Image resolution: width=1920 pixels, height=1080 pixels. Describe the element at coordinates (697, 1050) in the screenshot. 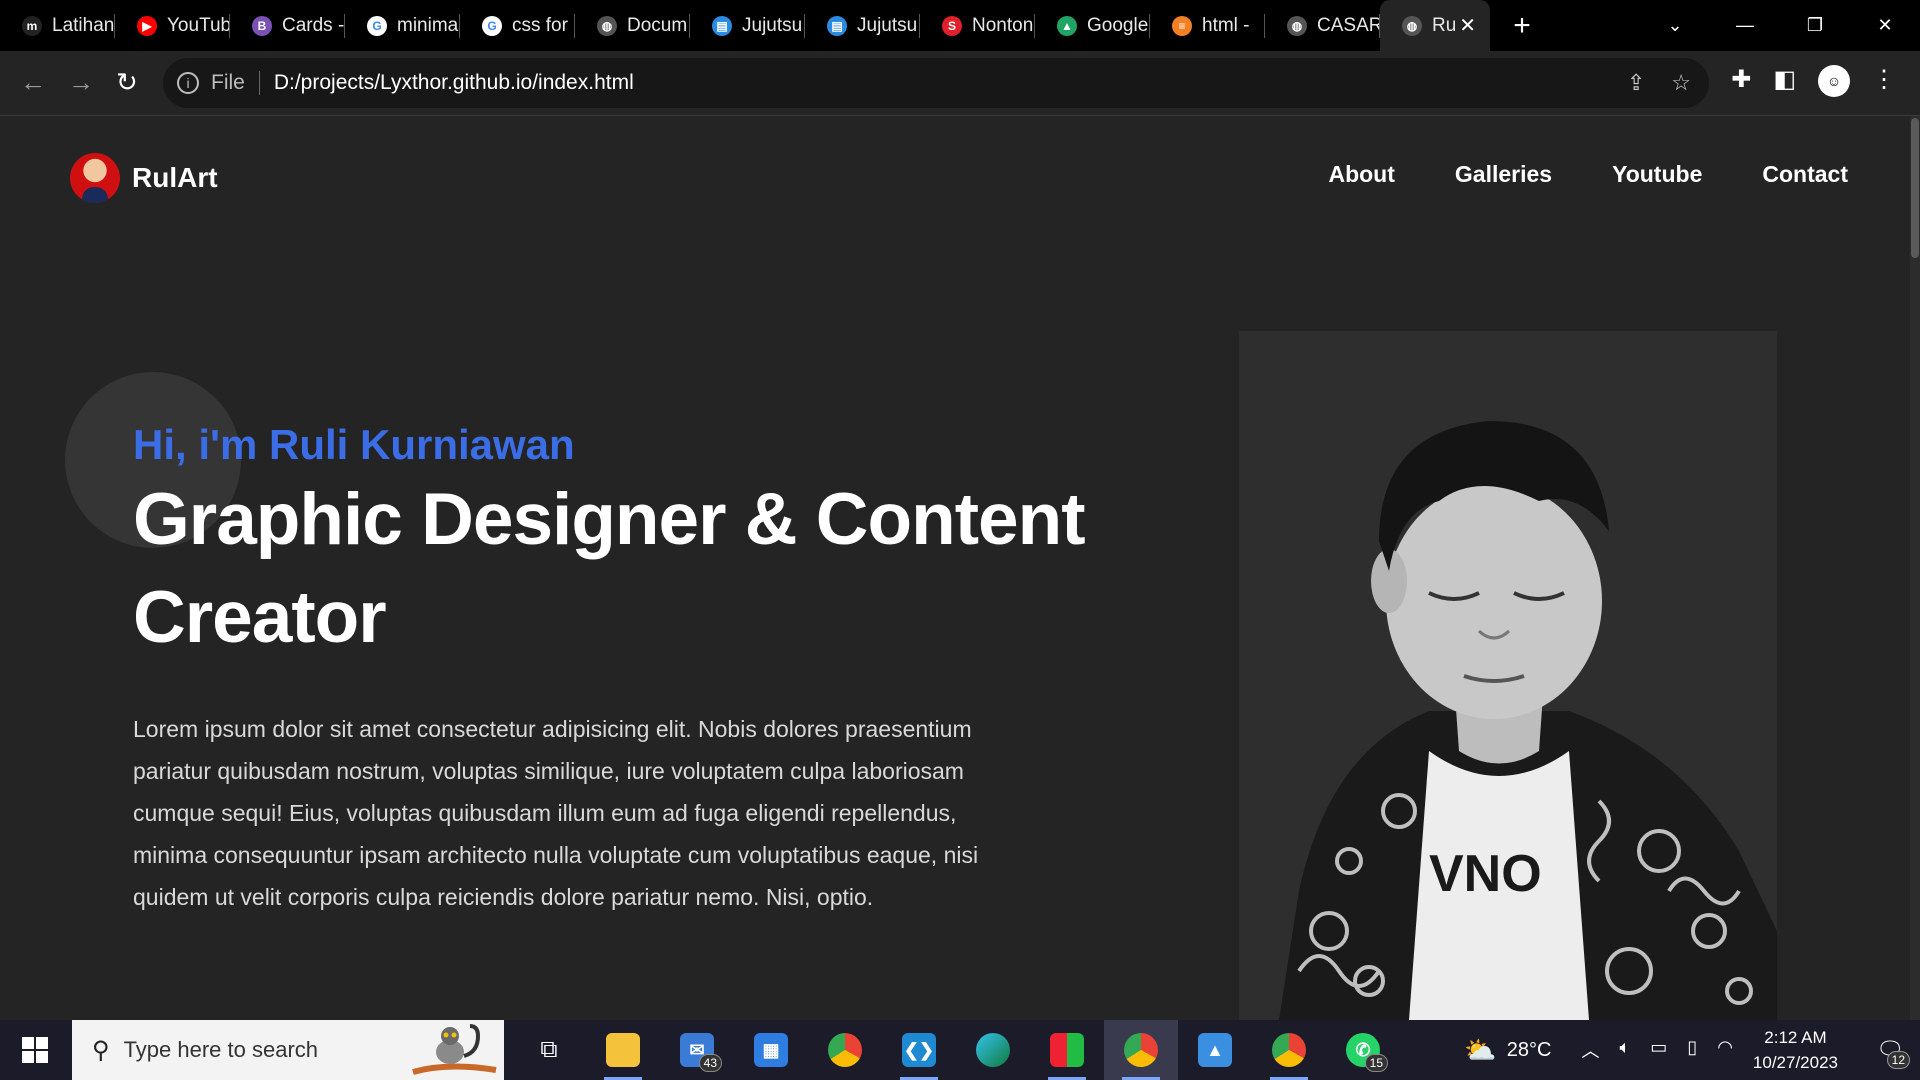

I see `mail-button: ✉ 43` at that location.